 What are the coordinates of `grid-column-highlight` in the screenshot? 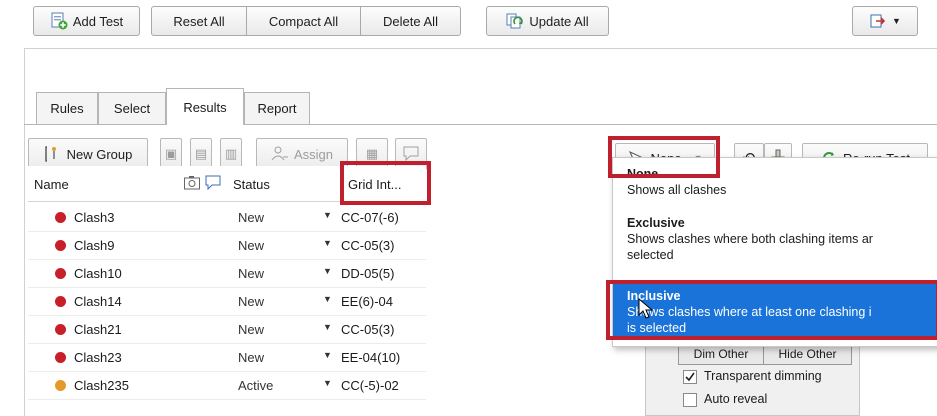 It's located at (385, 183).